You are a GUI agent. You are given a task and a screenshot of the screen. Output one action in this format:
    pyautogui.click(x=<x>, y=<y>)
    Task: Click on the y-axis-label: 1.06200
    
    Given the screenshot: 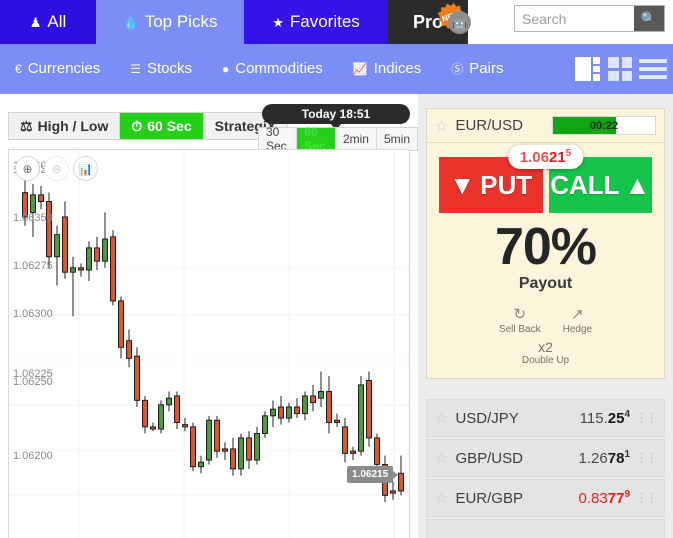 What is the action you would take?
    pyautogui.click(x=33, y=456)
    